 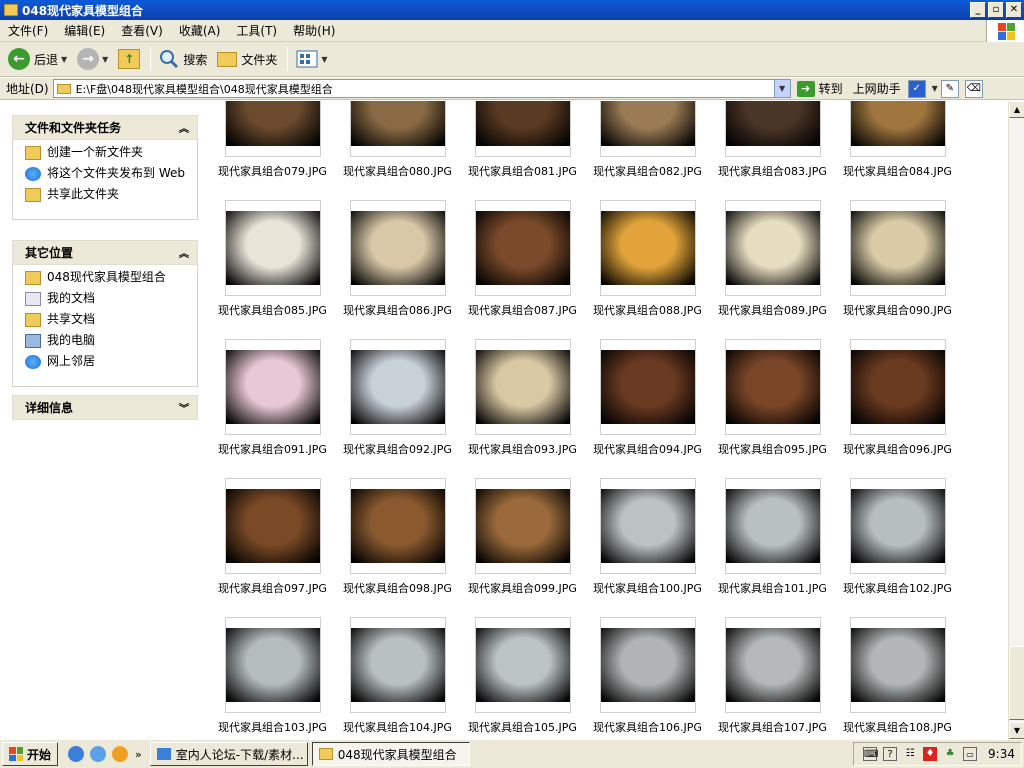 I want to click on antivirus-icon: ♦, so click(x=930, y=754).